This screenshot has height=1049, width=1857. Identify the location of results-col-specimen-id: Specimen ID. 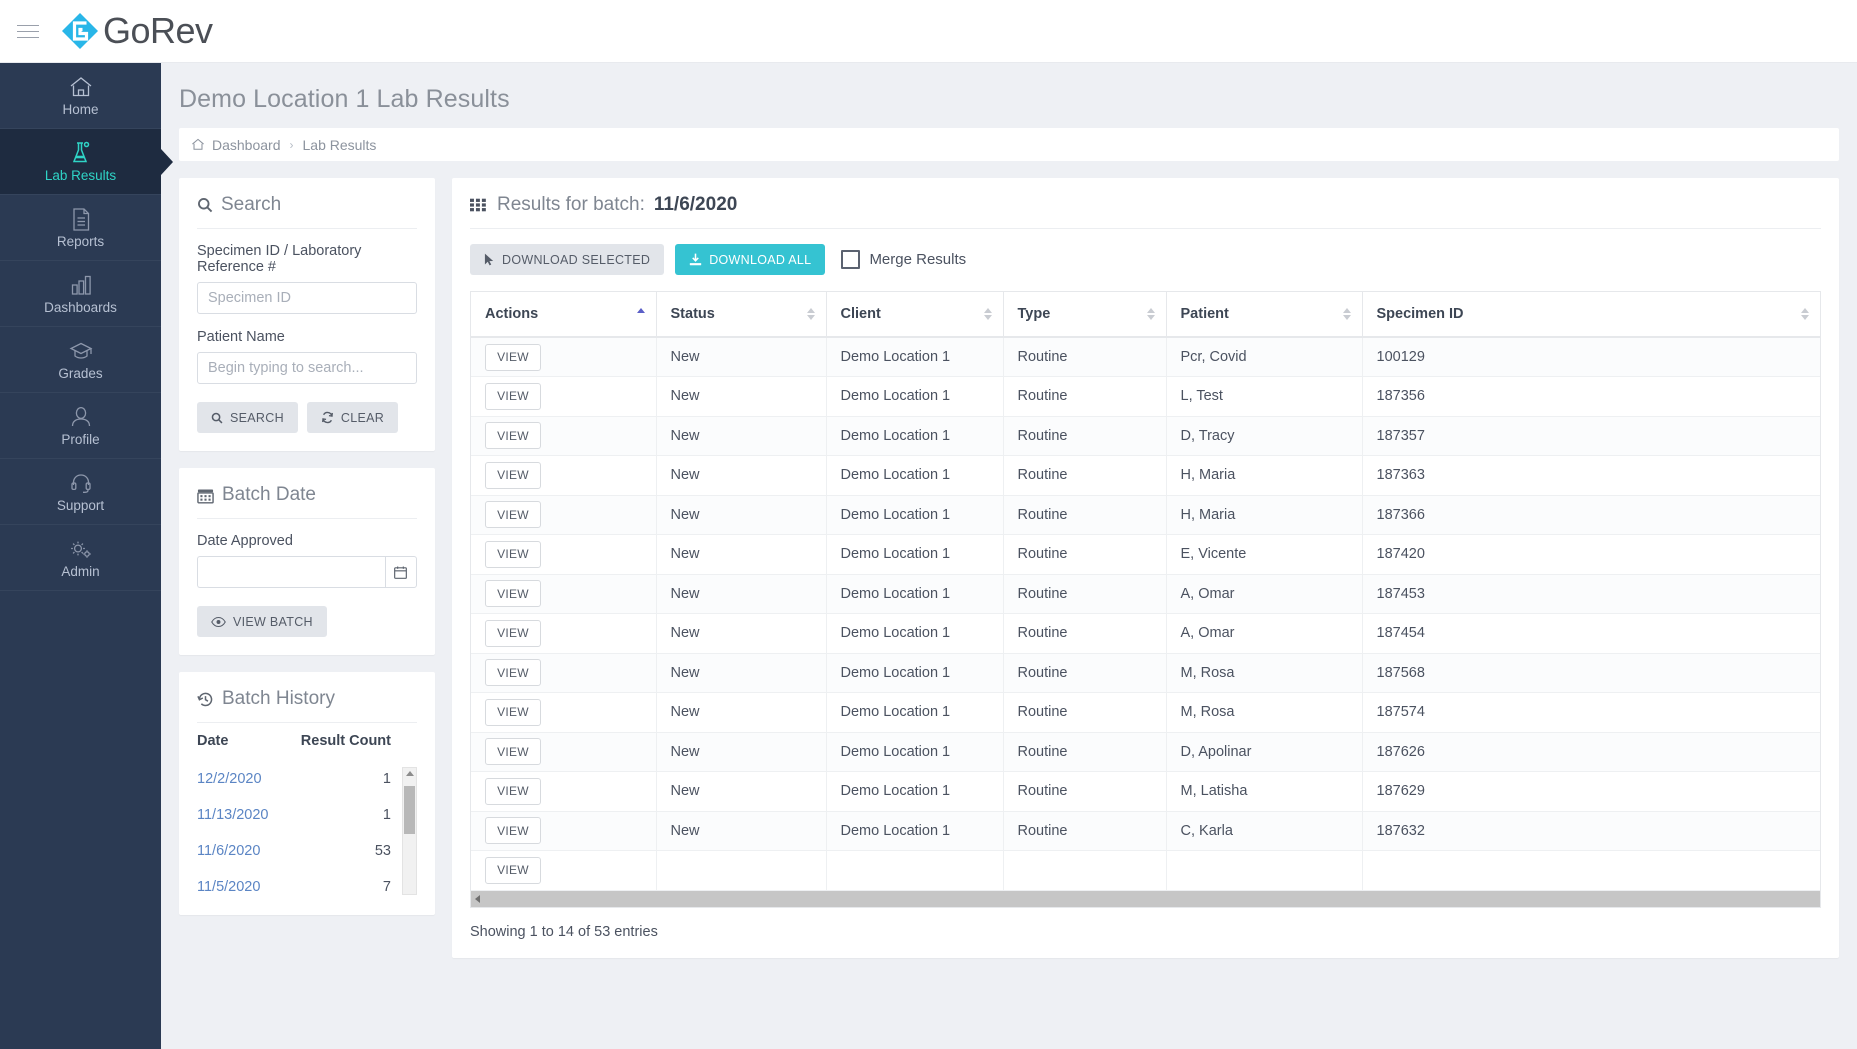
(1591, 315).